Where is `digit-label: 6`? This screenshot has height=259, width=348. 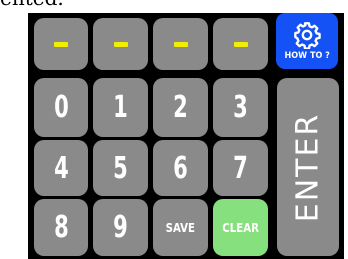
digit-label: 6 is located at coordinates (180, 168).